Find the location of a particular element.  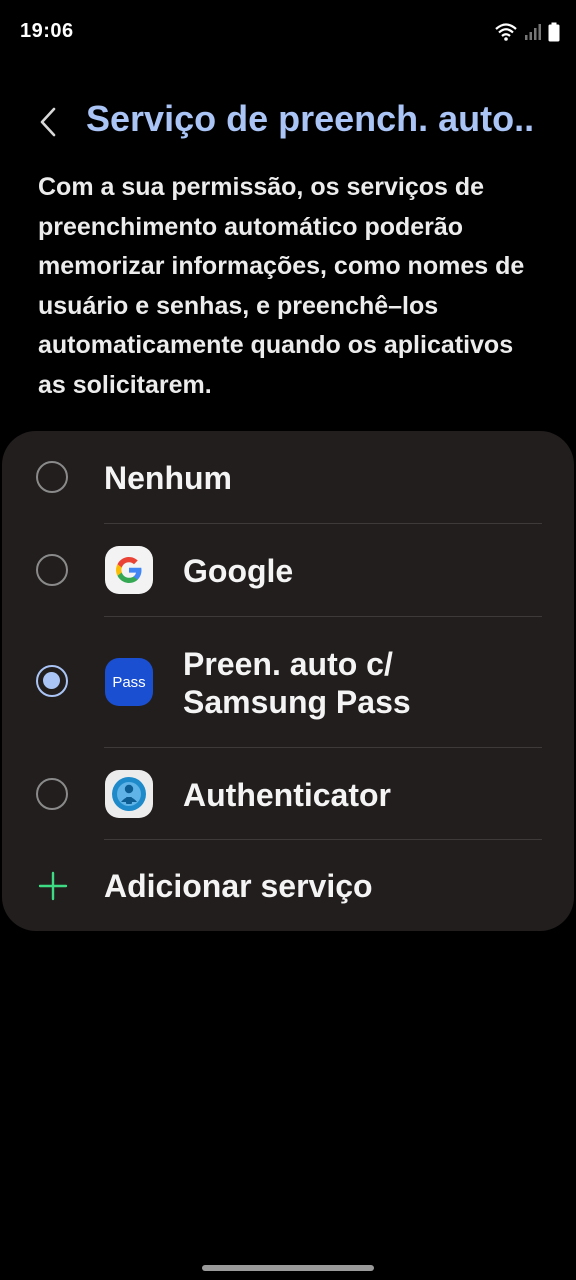

option-label: Nenhum is located at coordinates (168, 478).